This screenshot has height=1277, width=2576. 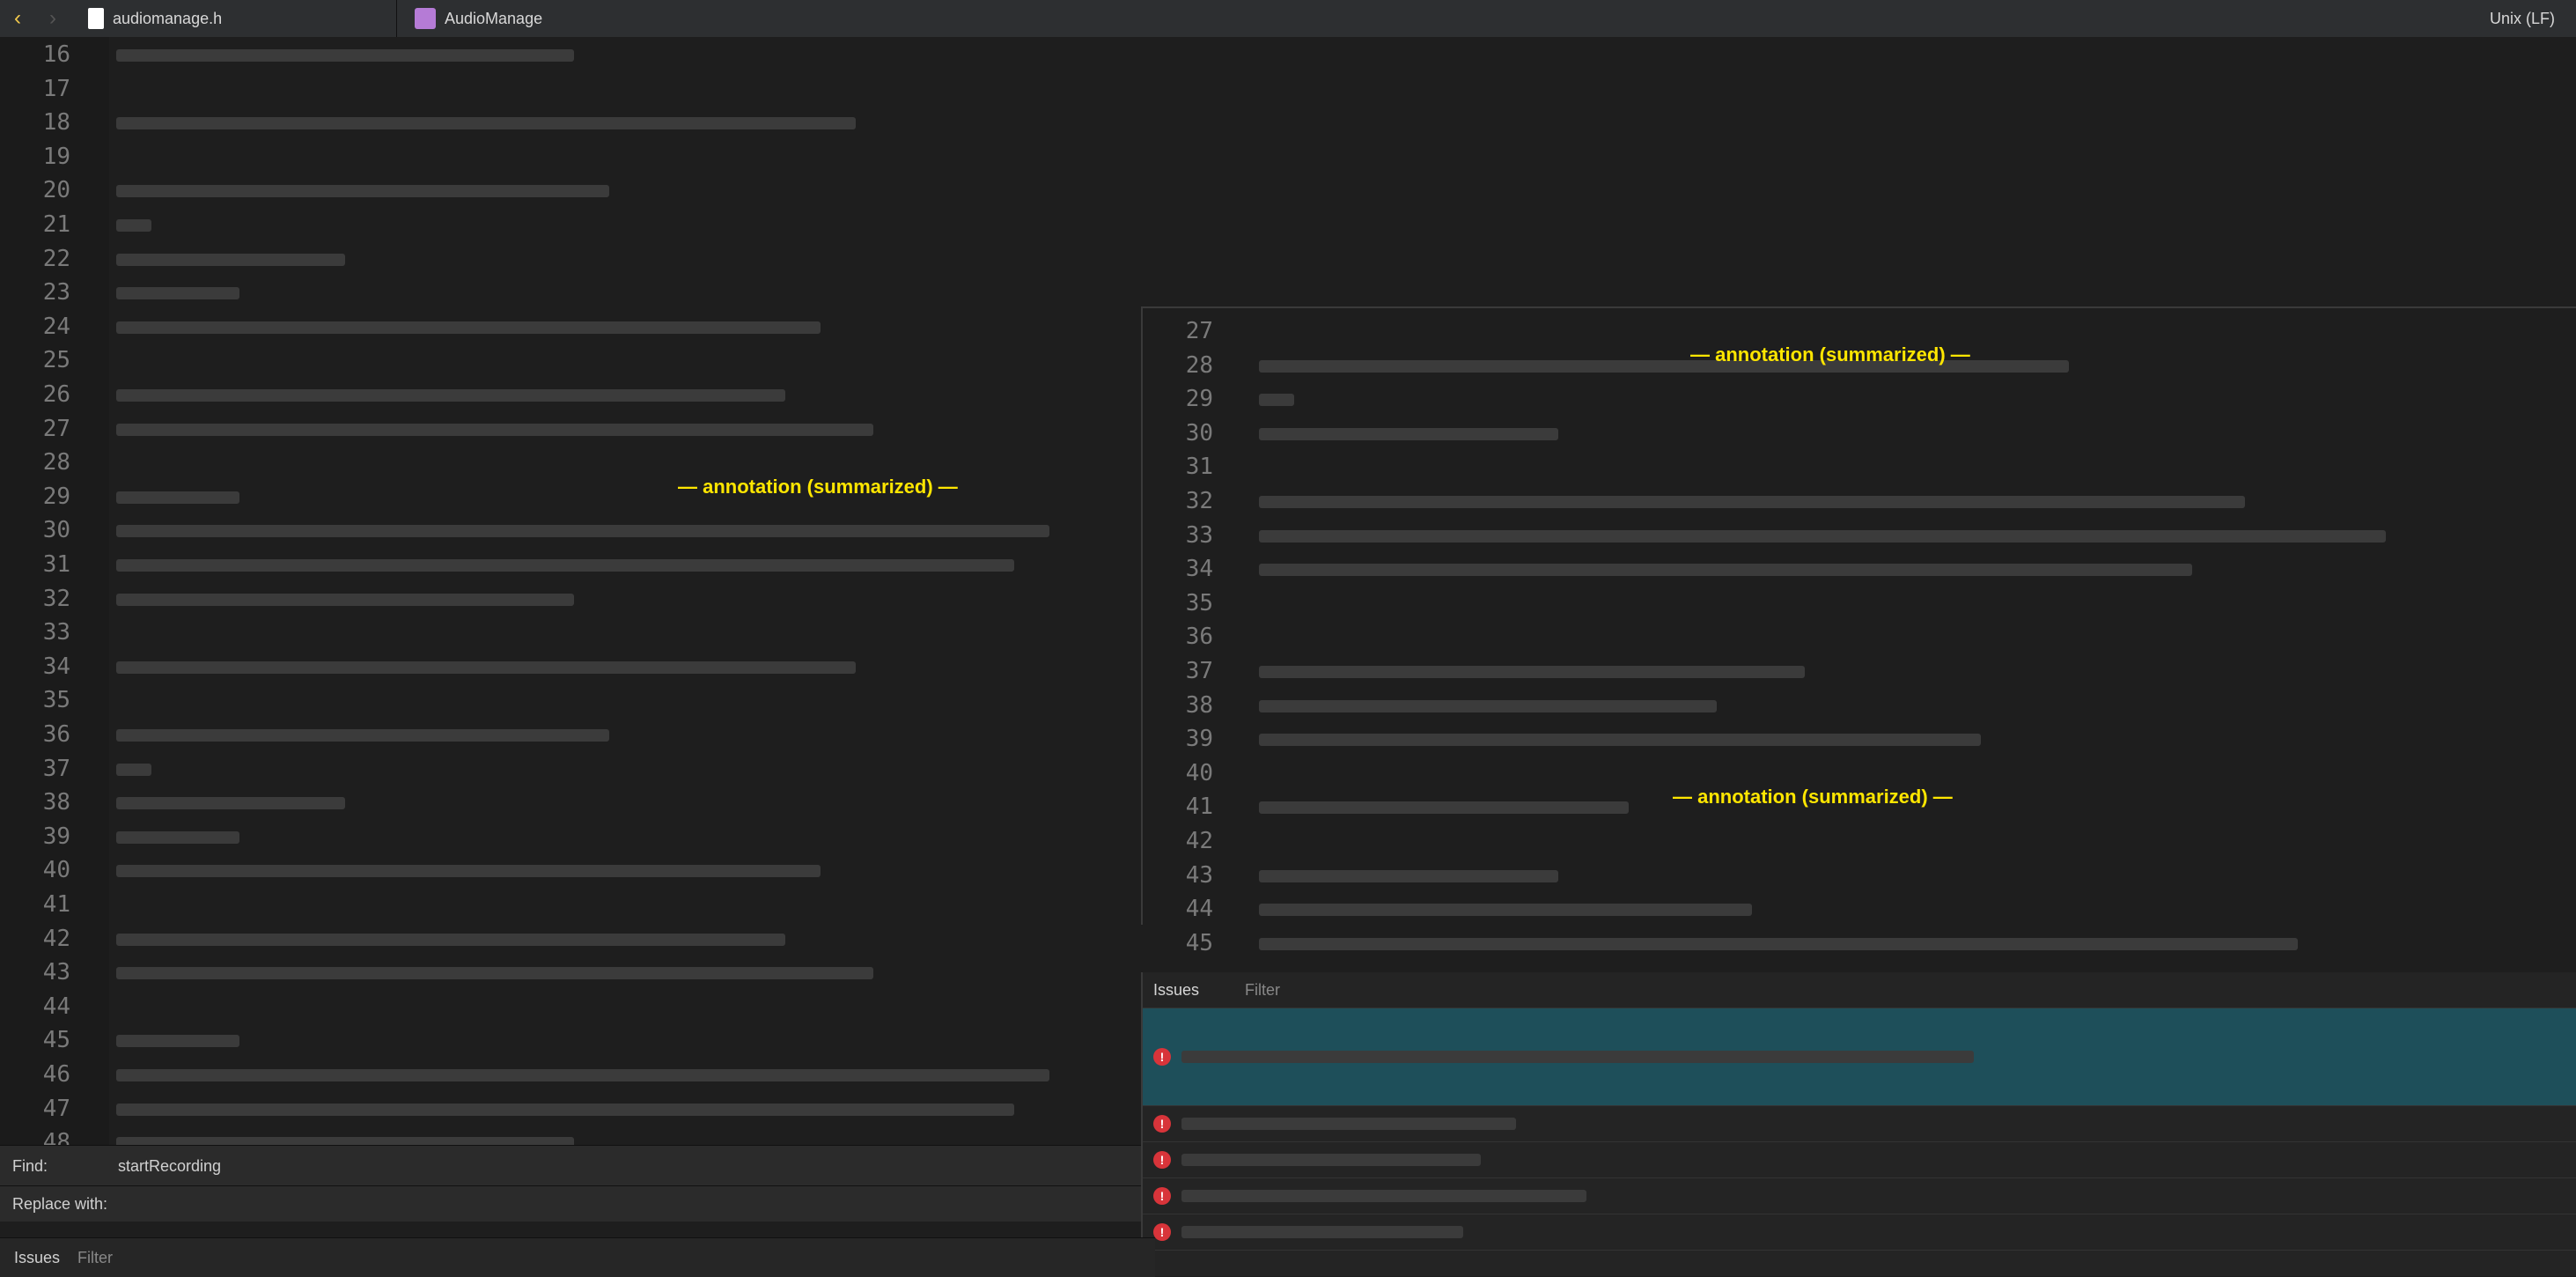 I want to click on code-line: 33, so click(x=1859, y=536).